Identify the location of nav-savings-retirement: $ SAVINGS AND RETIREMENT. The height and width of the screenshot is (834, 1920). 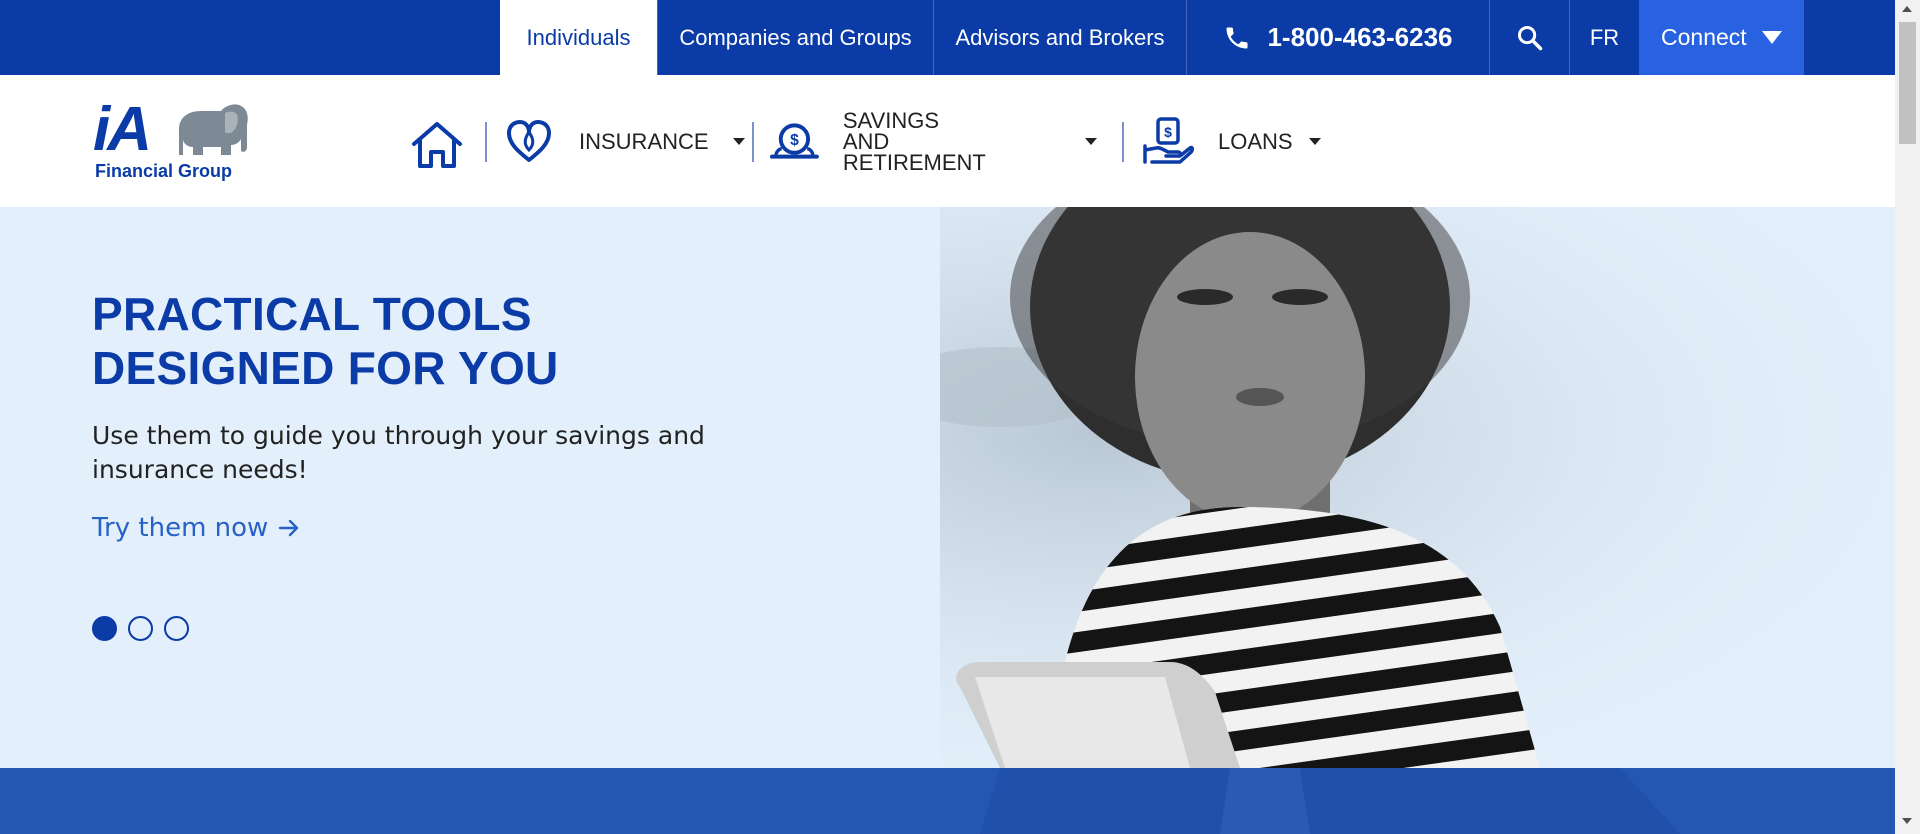
(933, 141).